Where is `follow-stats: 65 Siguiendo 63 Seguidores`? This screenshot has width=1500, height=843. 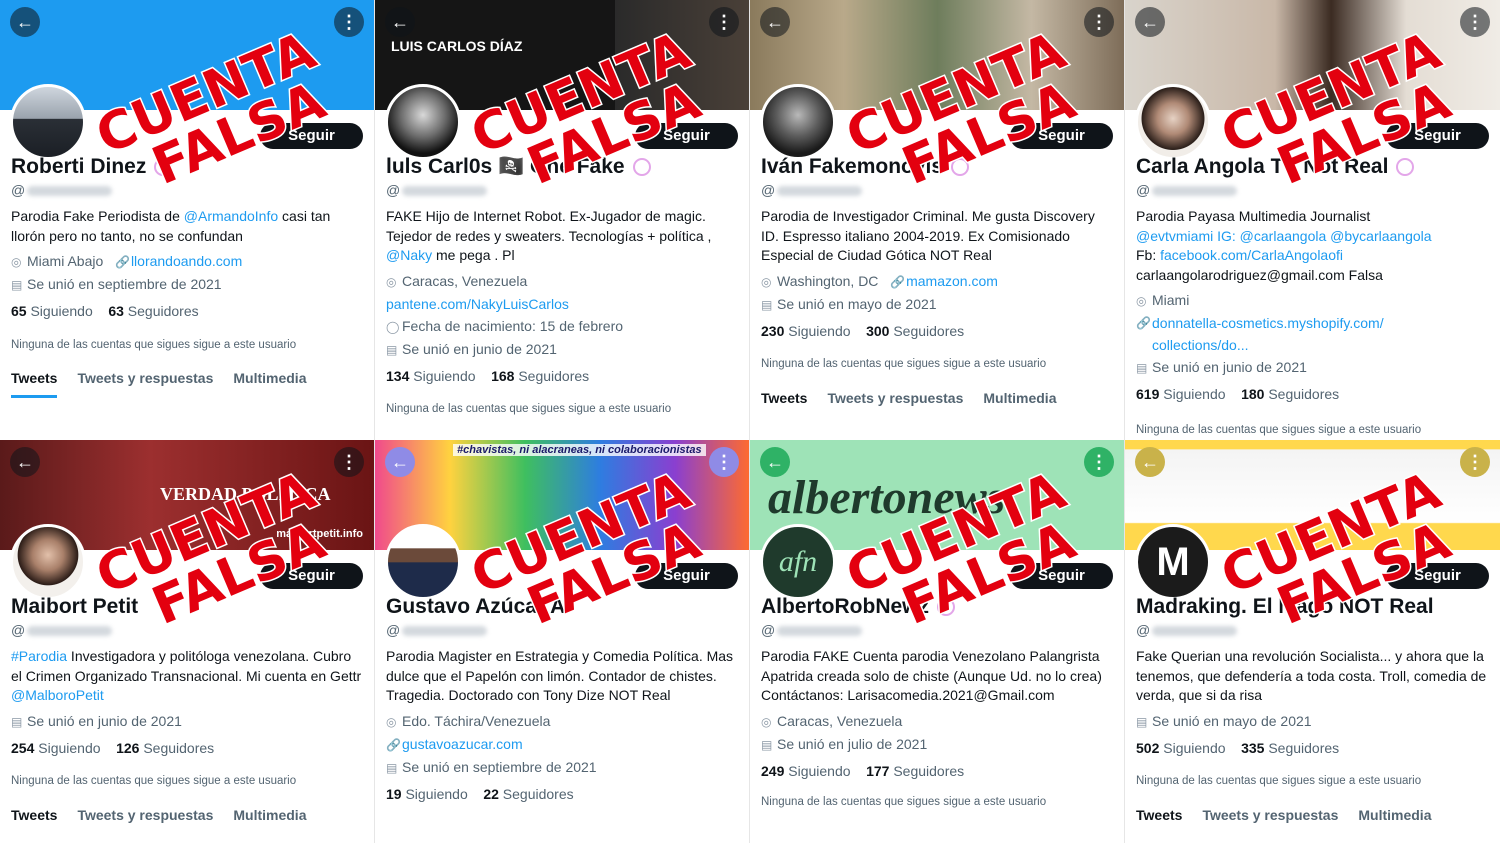 follow-stats: 65 Siguiendo 63 Seguidores is located at coordinates (187, 312).